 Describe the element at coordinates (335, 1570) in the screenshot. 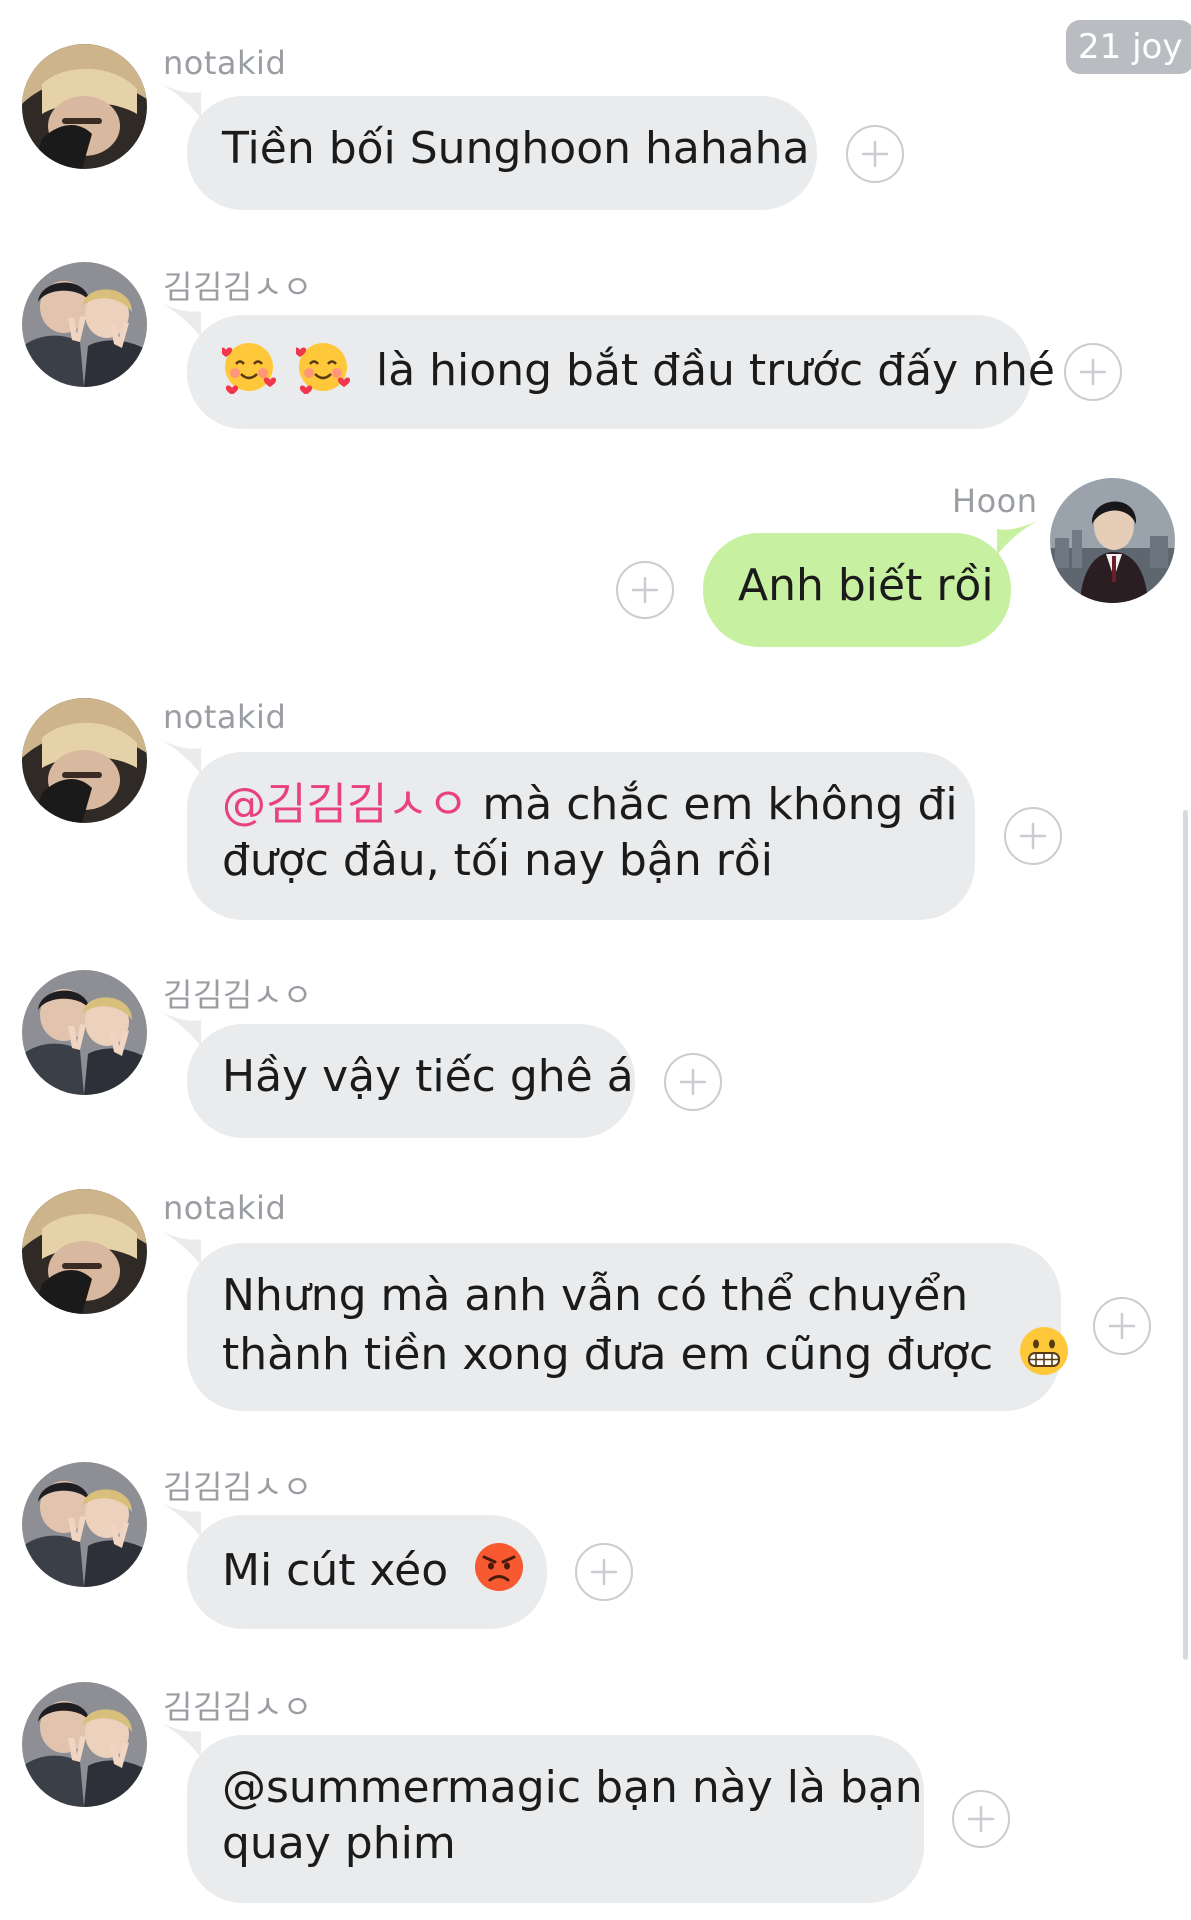

I see `message-text: Mi cút xéo` at that location.